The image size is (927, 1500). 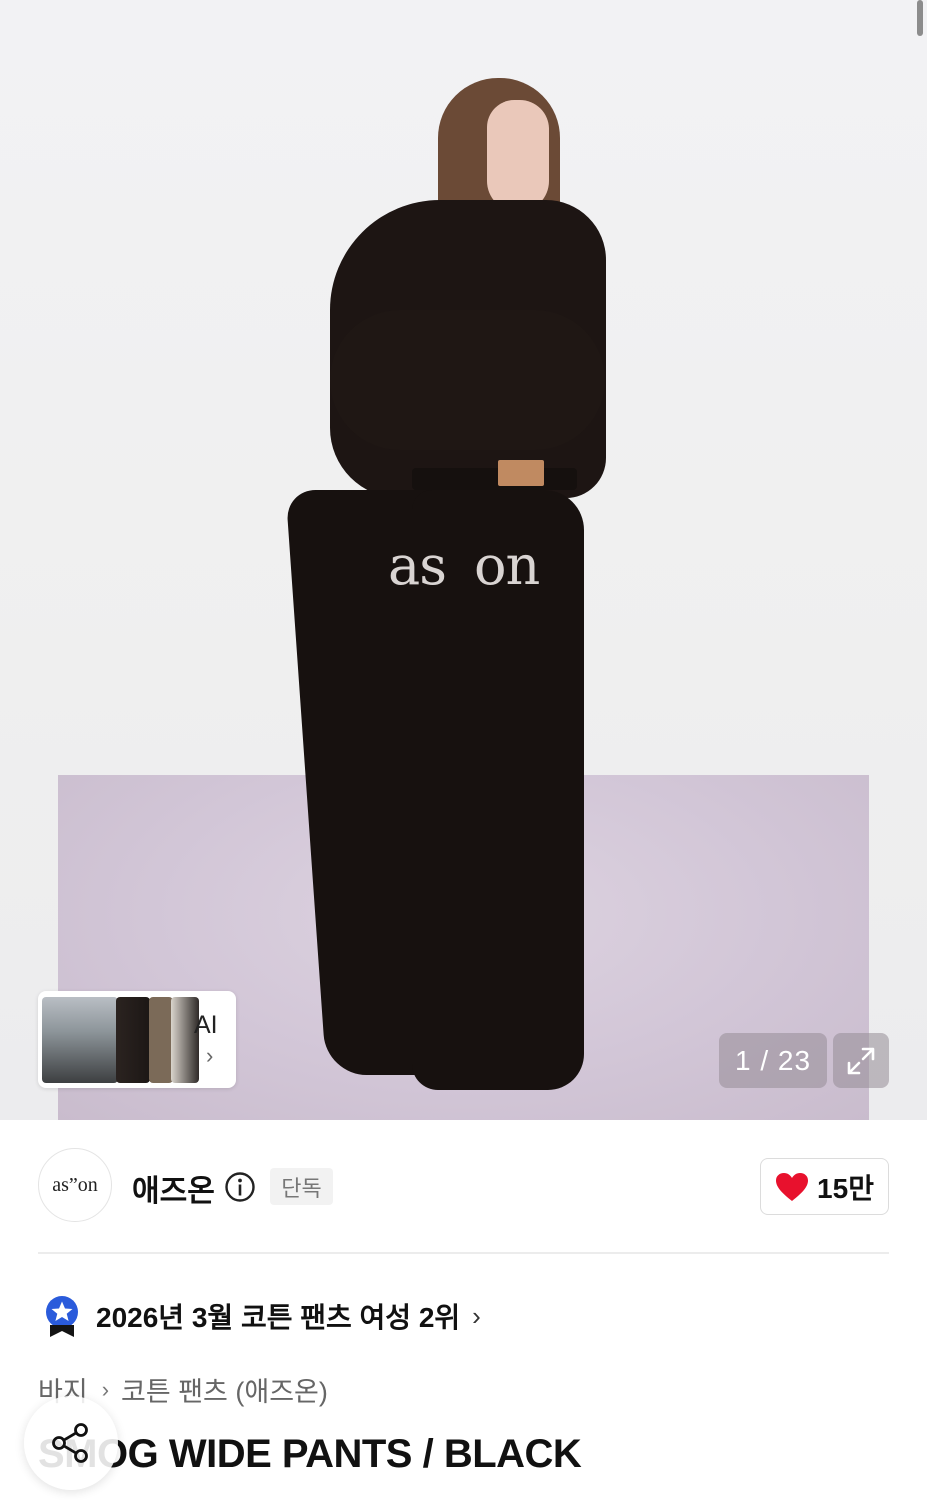 I want to click on model-face, so click(x=518, y=156).